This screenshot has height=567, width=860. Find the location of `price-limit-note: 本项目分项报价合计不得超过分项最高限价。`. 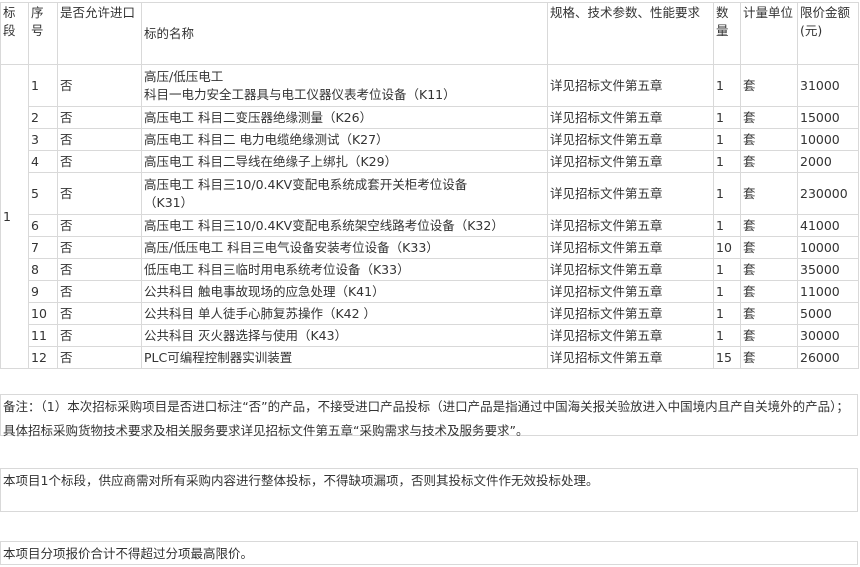

price-limit-note: 本项目分项报价合计不得超过分项最高限价。 is located at coordinates (429, 553).